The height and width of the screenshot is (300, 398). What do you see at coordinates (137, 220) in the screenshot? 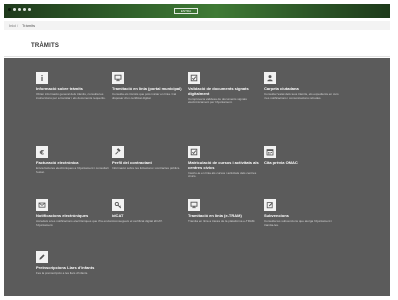
I see `tile-description: Aconsegueix el certificat digital idCAT.` at bounding box center [137, 220].